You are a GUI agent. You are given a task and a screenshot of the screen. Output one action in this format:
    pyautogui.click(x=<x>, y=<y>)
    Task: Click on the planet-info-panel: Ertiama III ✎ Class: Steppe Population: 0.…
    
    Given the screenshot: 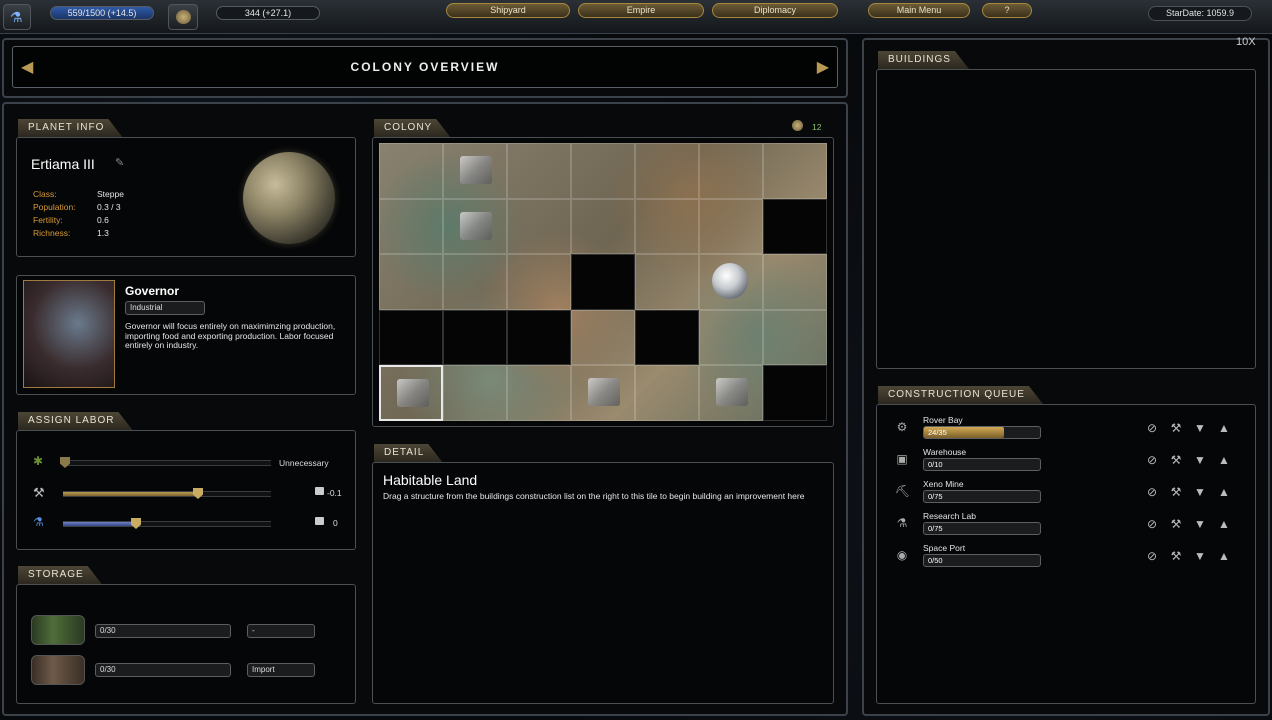 What is the action you would take?
    pyautogui.click(x=186, y=197)
    